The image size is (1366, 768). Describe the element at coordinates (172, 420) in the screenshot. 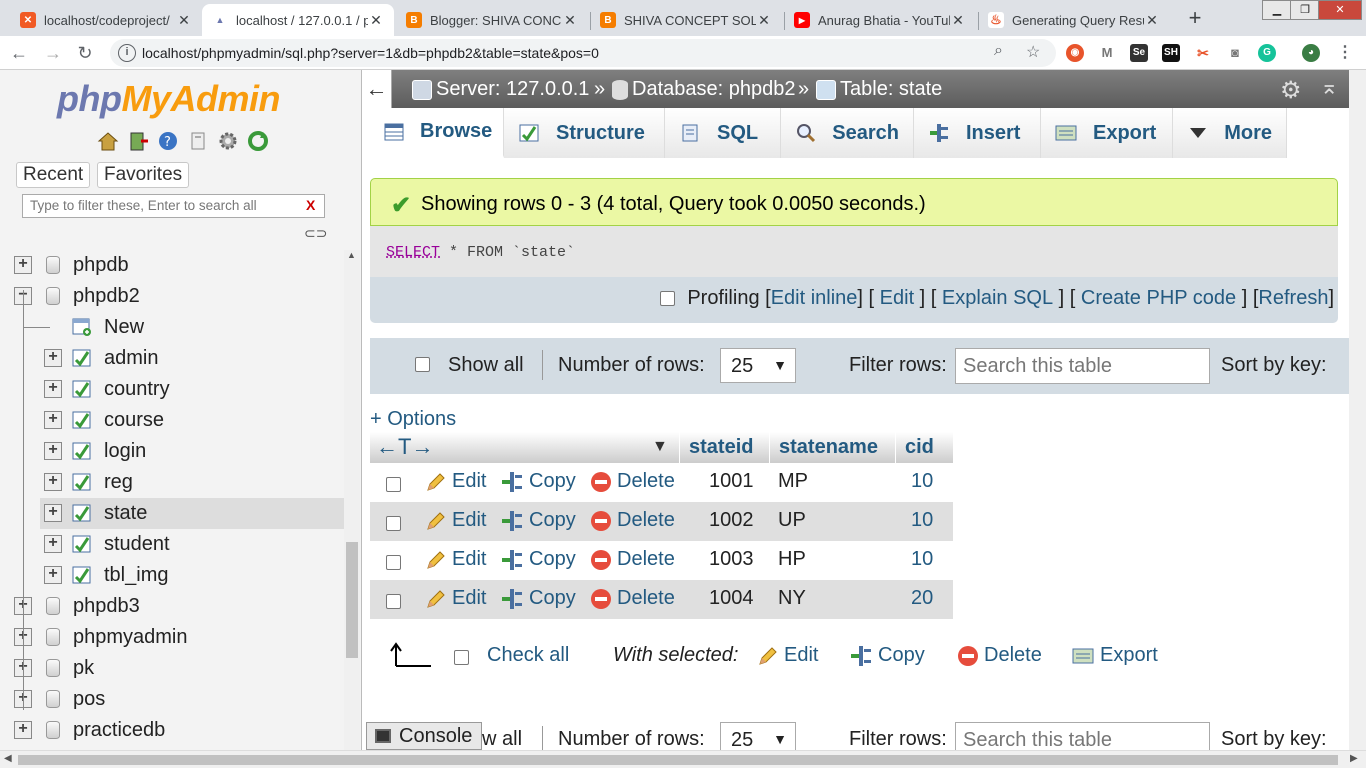

I see `tree-item-course: + course` at that location.